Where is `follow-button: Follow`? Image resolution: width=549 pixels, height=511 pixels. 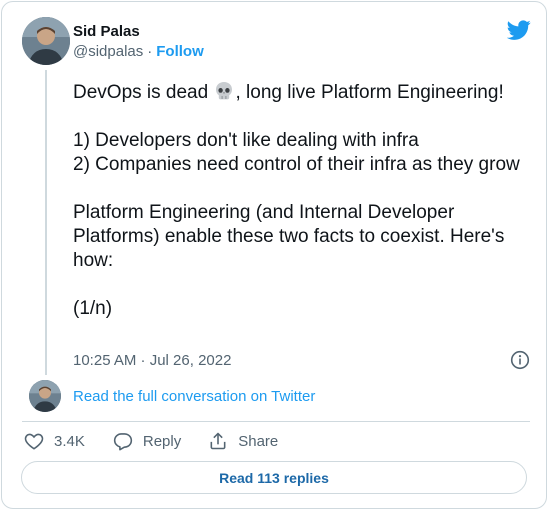
follow-button: Follow is located at coordinates (180, 51).